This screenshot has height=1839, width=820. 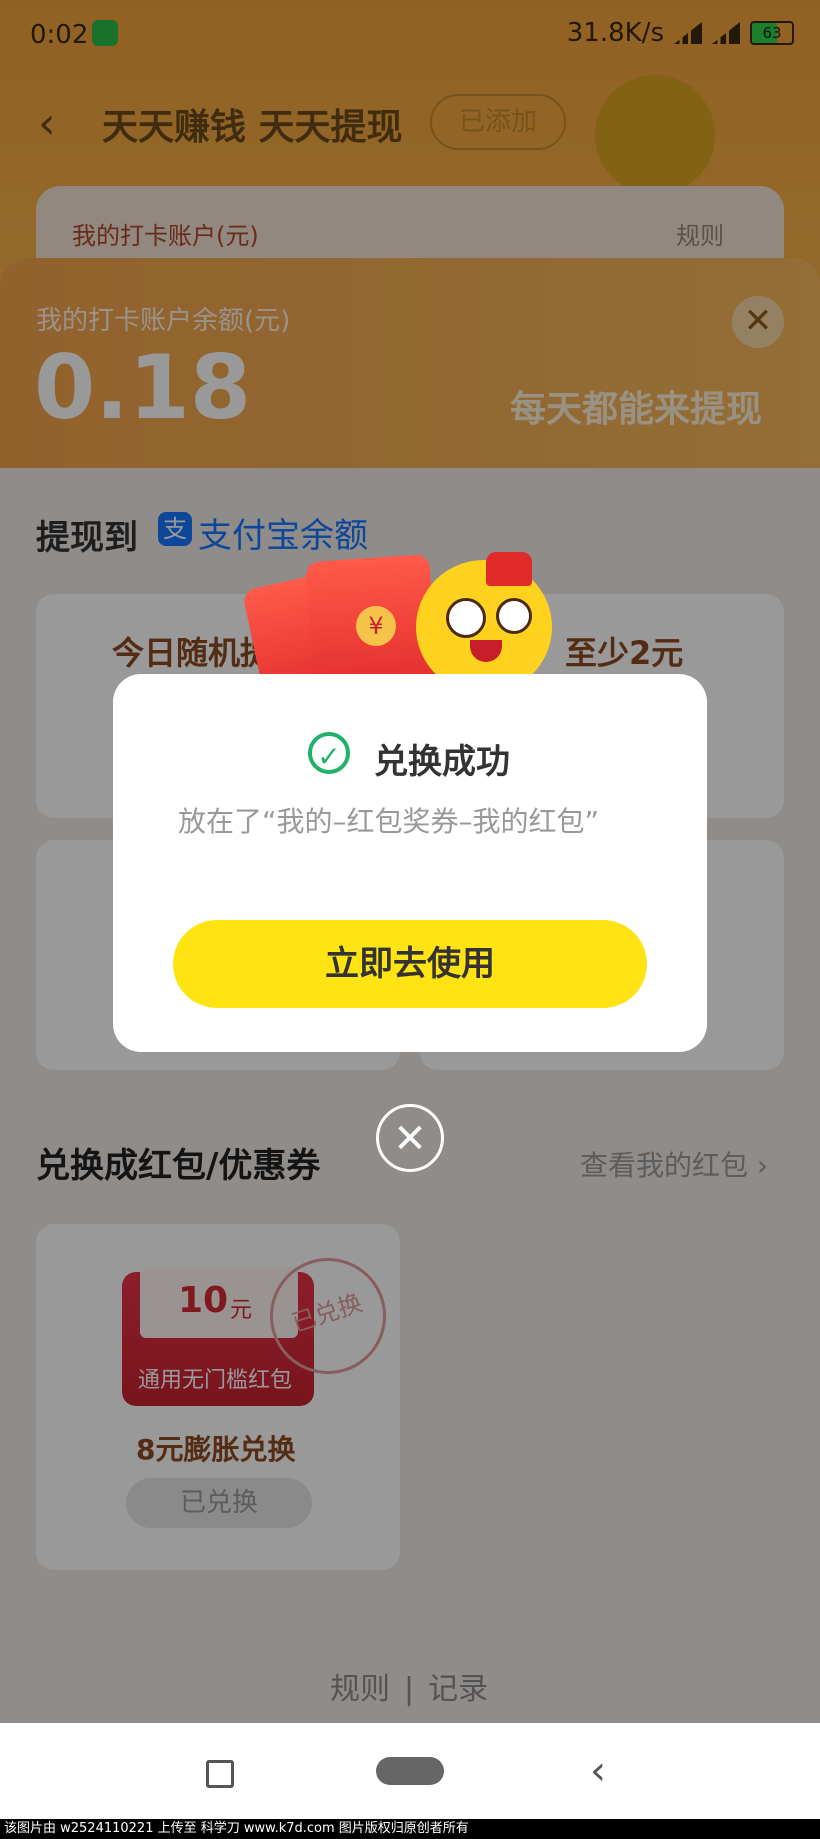 What do you see at coordinates (389, 821) in the screenshot?
I see `modal-message: 放在了“我的–红包奖券–我的红包”` at bounding box center [389, 821].